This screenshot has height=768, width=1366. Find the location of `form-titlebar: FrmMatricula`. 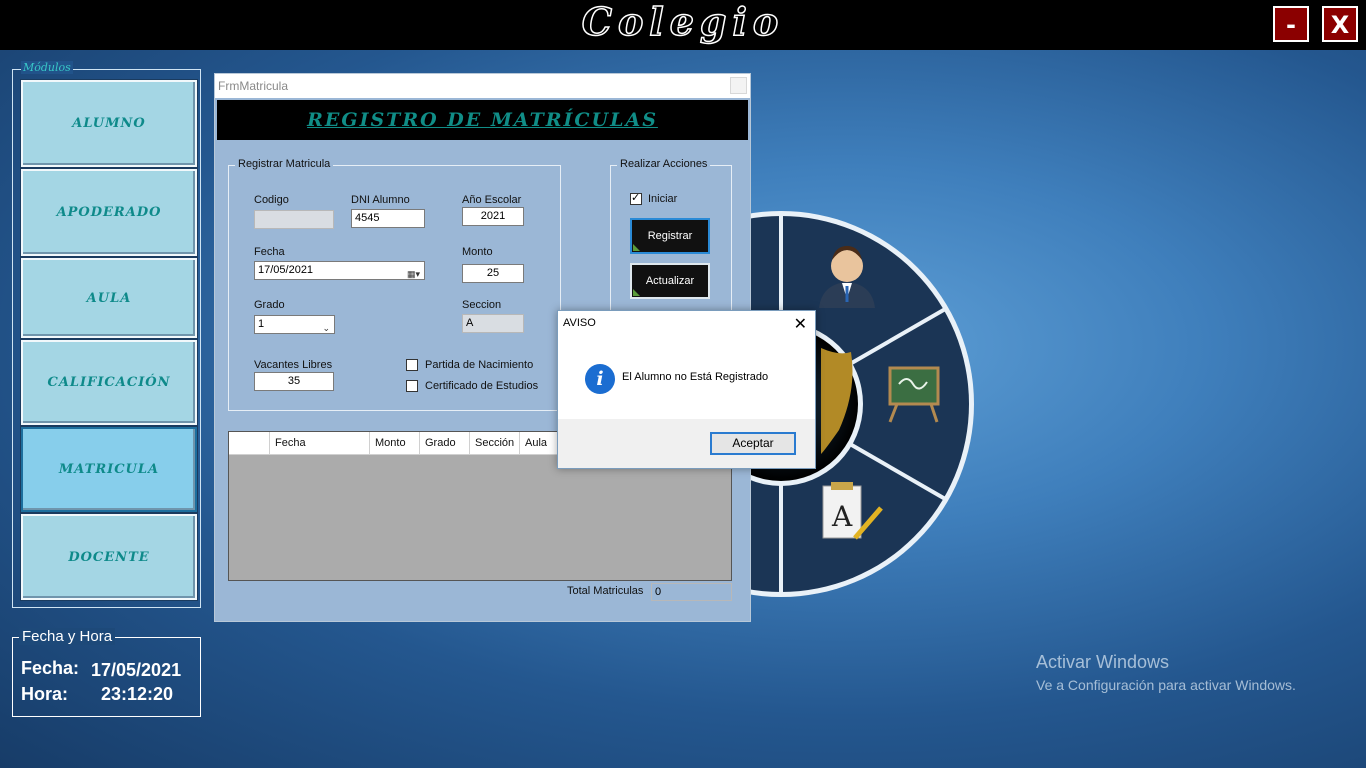

form-titlebar: FrmMatricula is located at coordinates (482, 86).